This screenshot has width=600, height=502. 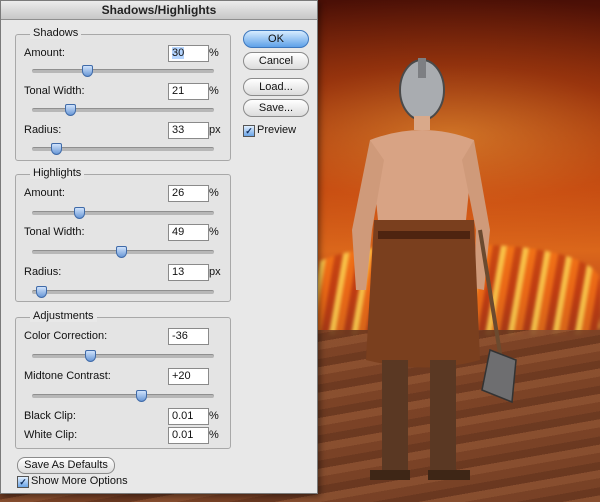 I want to click on highlights-radius-slider, so click(x=123, y=292).